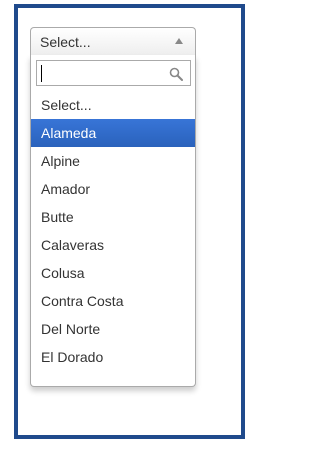  What do you see at coordinates (113, 301) in the screenshot?
I see `option-item: Contra Costa` at bounding box center [113, 301].